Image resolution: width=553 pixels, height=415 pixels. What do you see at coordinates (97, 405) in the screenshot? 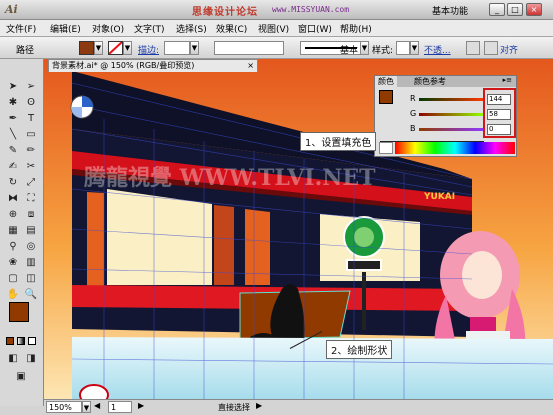
I see `prev-artboard-icon: ◀` at bounding box center [97, 405].